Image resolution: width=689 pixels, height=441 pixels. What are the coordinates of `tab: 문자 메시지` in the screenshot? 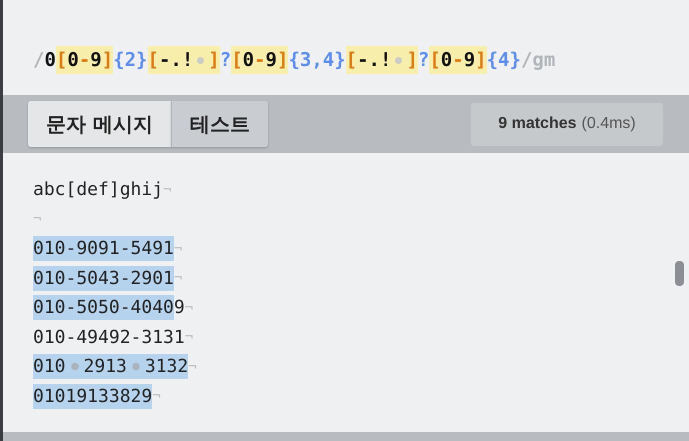 It's located at (99, 124).